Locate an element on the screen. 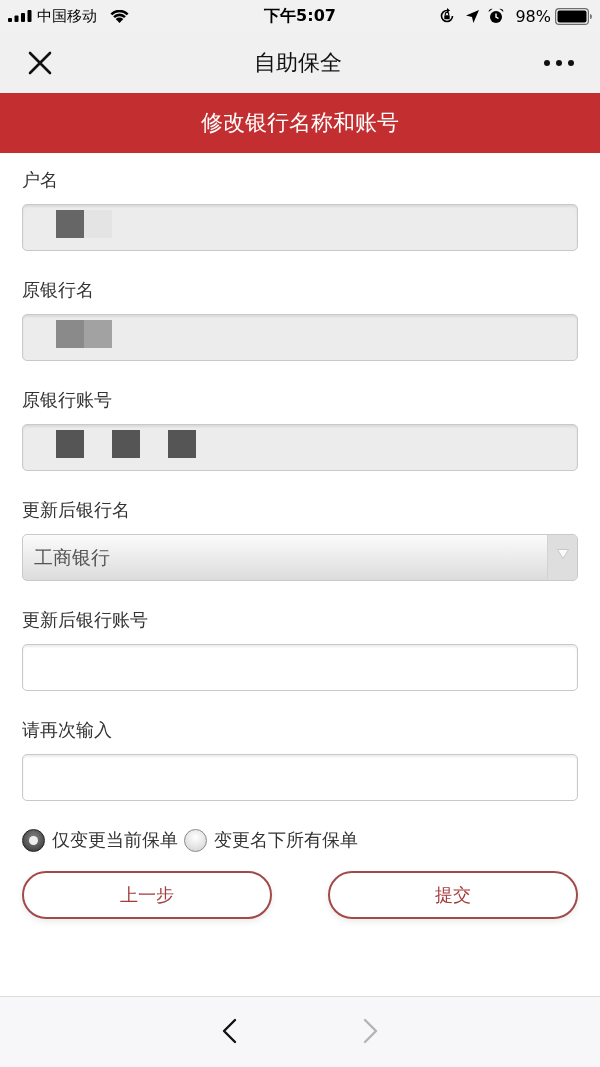 The image size is (600, 1067). back-button is located at coordinates (229, 1031).